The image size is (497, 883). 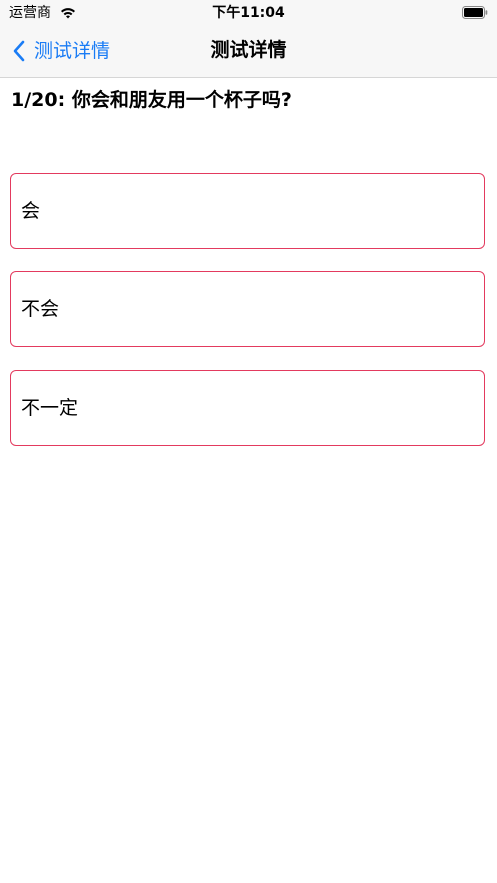 I want to click on navigation-bar: 测试详情 测试详情, so click(x=248, y=52).